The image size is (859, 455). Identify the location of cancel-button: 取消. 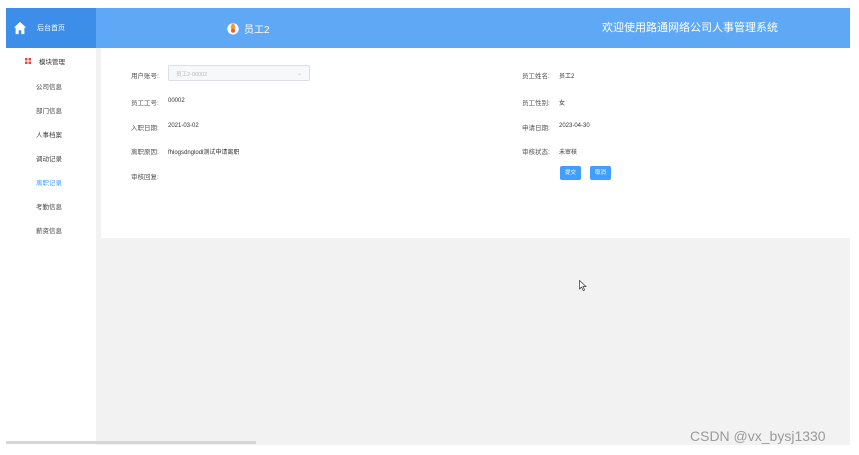
(600, 173).